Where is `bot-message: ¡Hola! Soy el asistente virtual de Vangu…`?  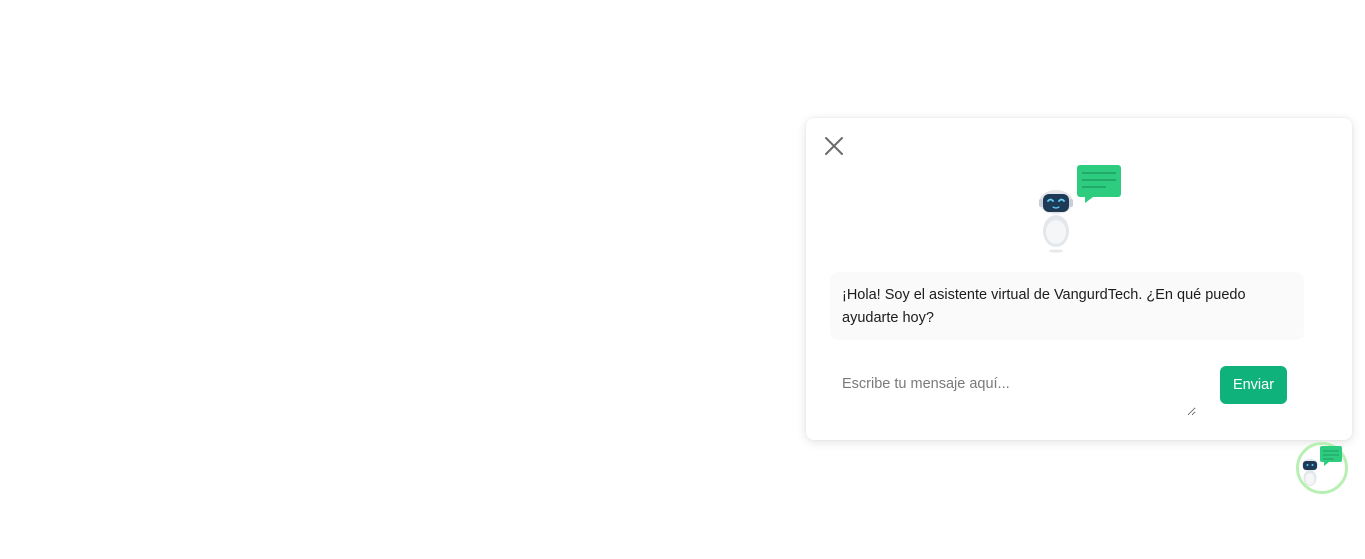
bot-message: ¡Hola! Soy el asistente virtual de Vangu… is located at coordinates (1067, 306).